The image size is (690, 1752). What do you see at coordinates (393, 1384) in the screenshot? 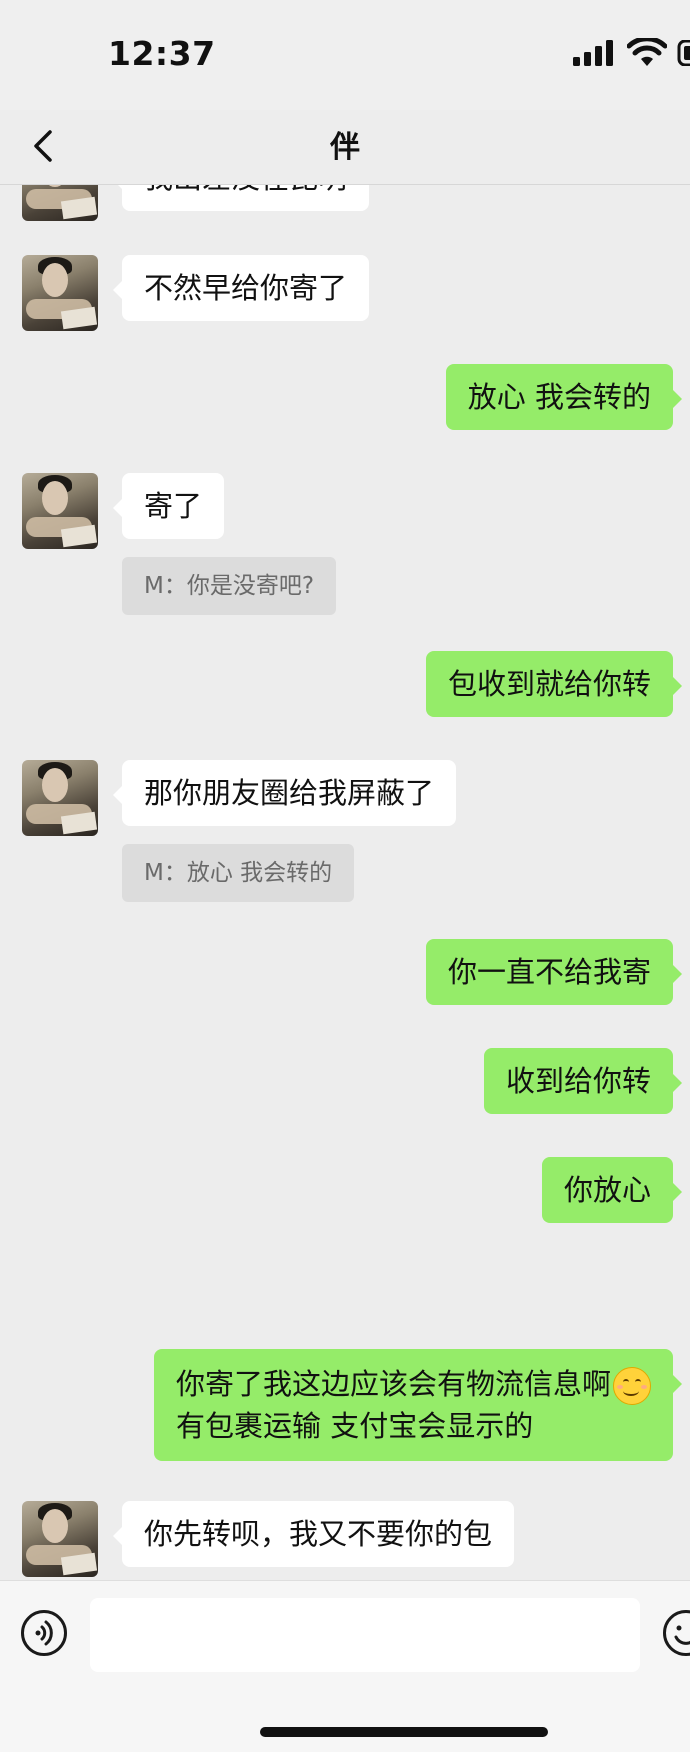
I see `message-line: 你寄了我这边应该会有物流信息啊` at bounding box center [393, 1384].